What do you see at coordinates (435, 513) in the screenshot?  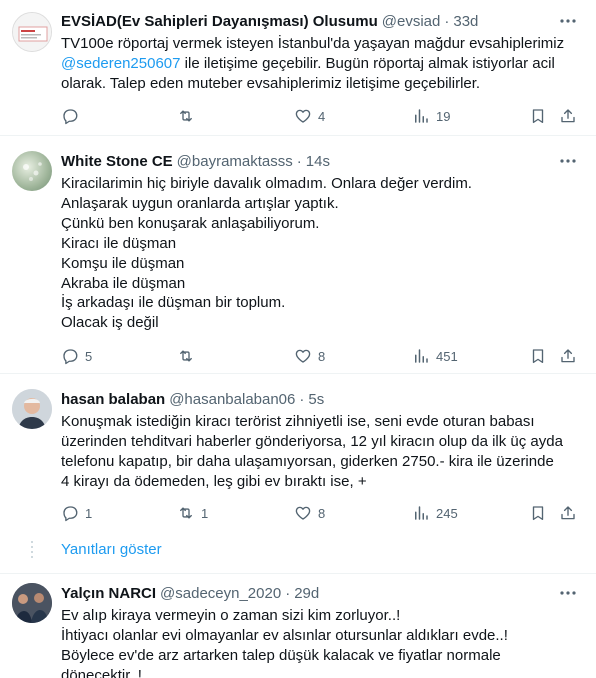 I see `views-button: 245` at bounding box center [435, 513].